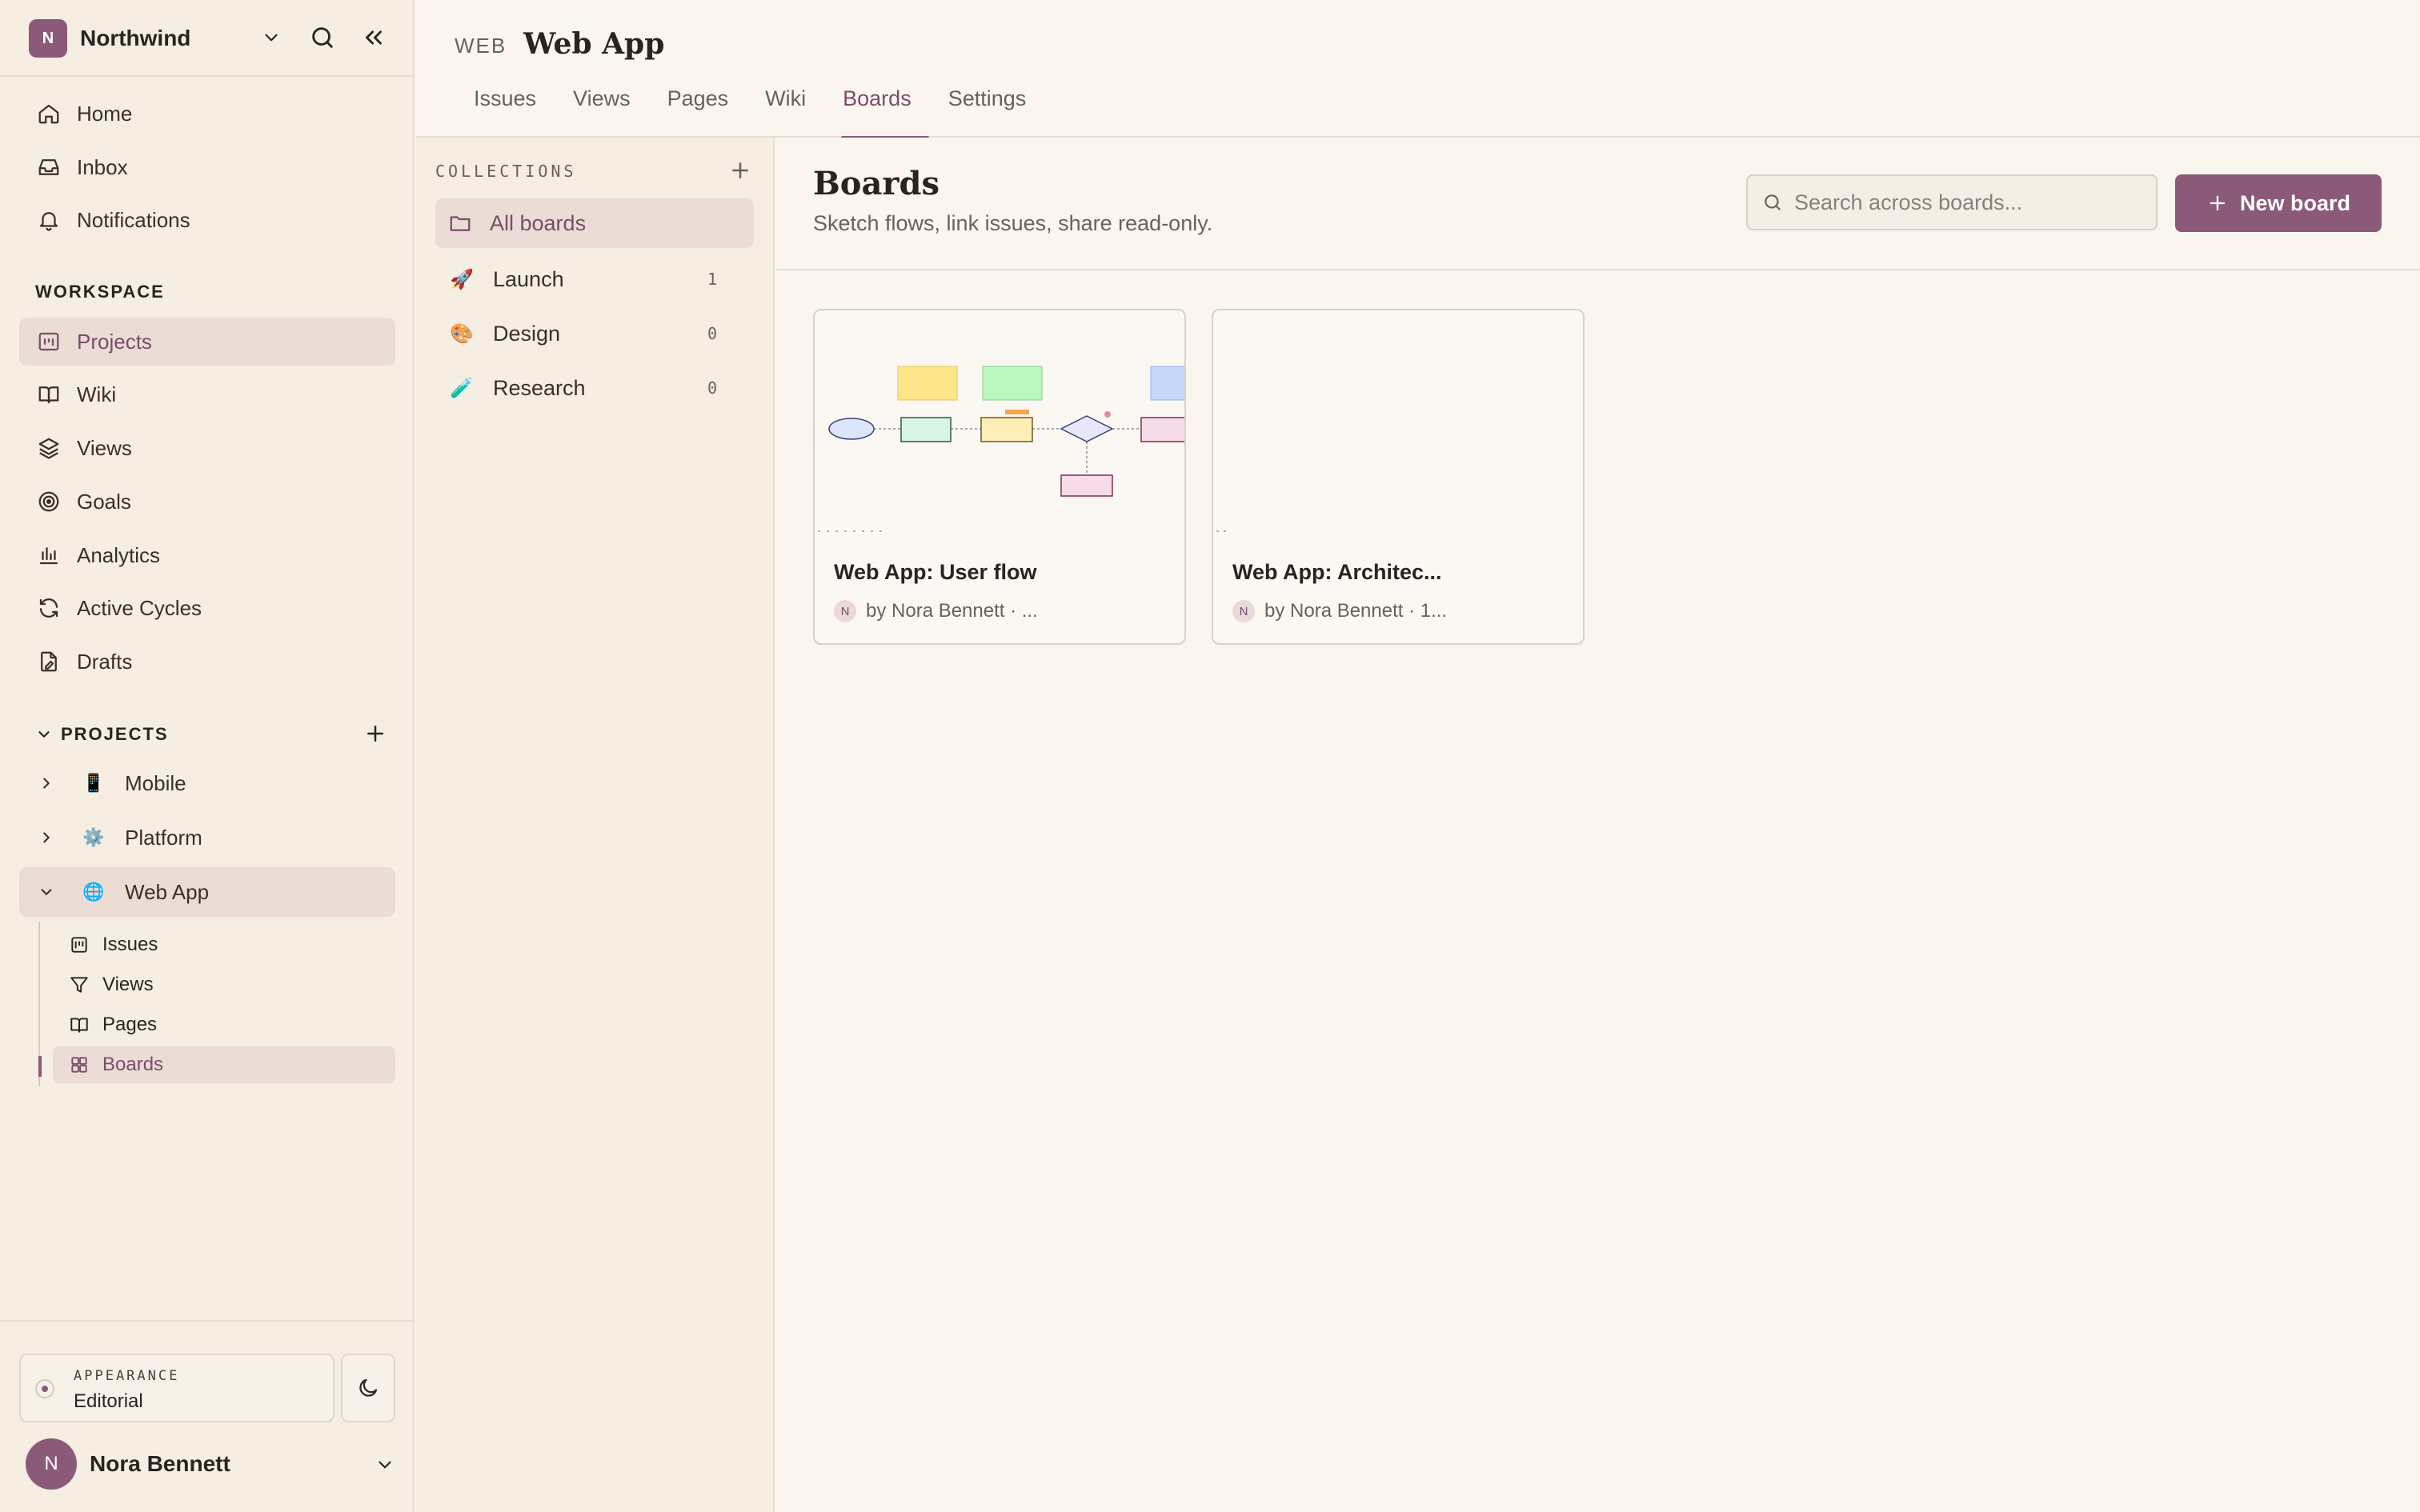  Describe the element at coordinates (2278, 203) in the screenshot. I see `new-board-button: New board` at that location.